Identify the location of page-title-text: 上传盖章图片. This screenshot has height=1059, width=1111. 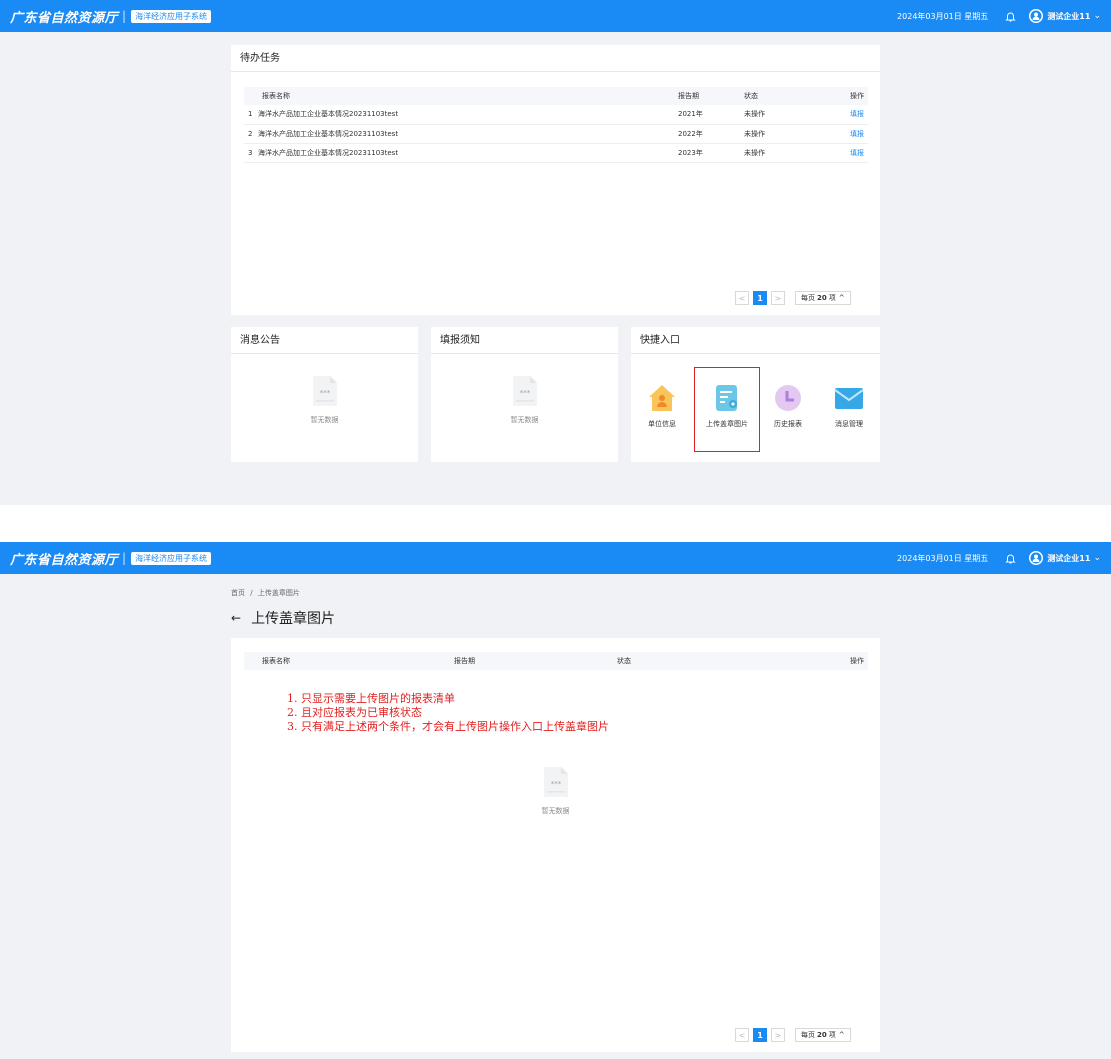
(293, 619).